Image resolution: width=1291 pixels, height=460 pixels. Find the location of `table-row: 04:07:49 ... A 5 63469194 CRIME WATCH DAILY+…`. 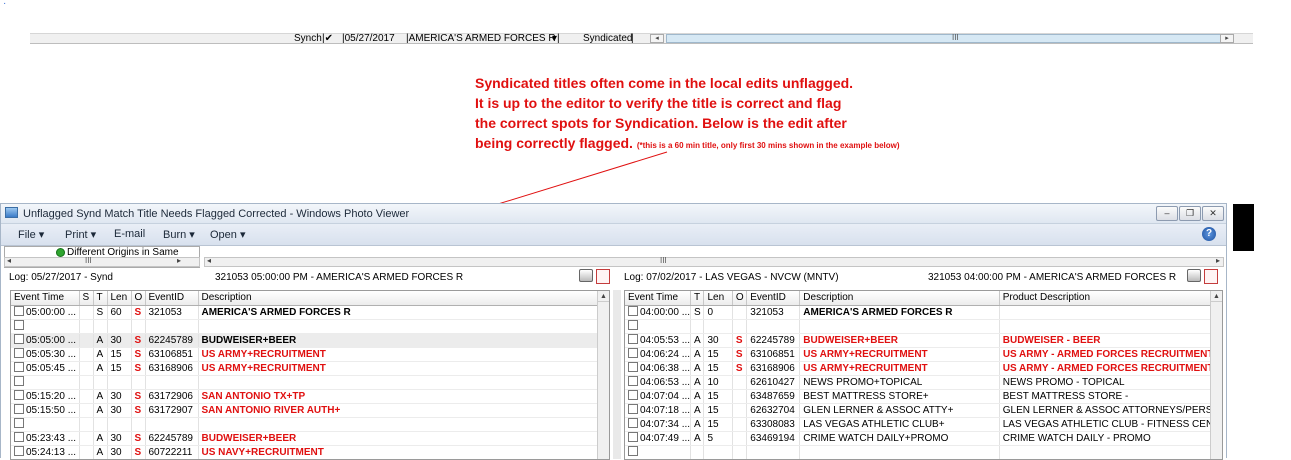

table-row: 04:07:49 ... A 5 63469194 CRIME WATCH DAILY+… is located at coordinates (923, 438).